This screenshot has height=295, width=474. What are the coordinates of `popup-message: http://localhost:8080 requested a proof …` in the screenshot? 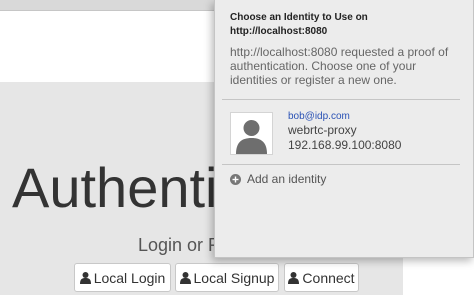 It's located at (339, 66).